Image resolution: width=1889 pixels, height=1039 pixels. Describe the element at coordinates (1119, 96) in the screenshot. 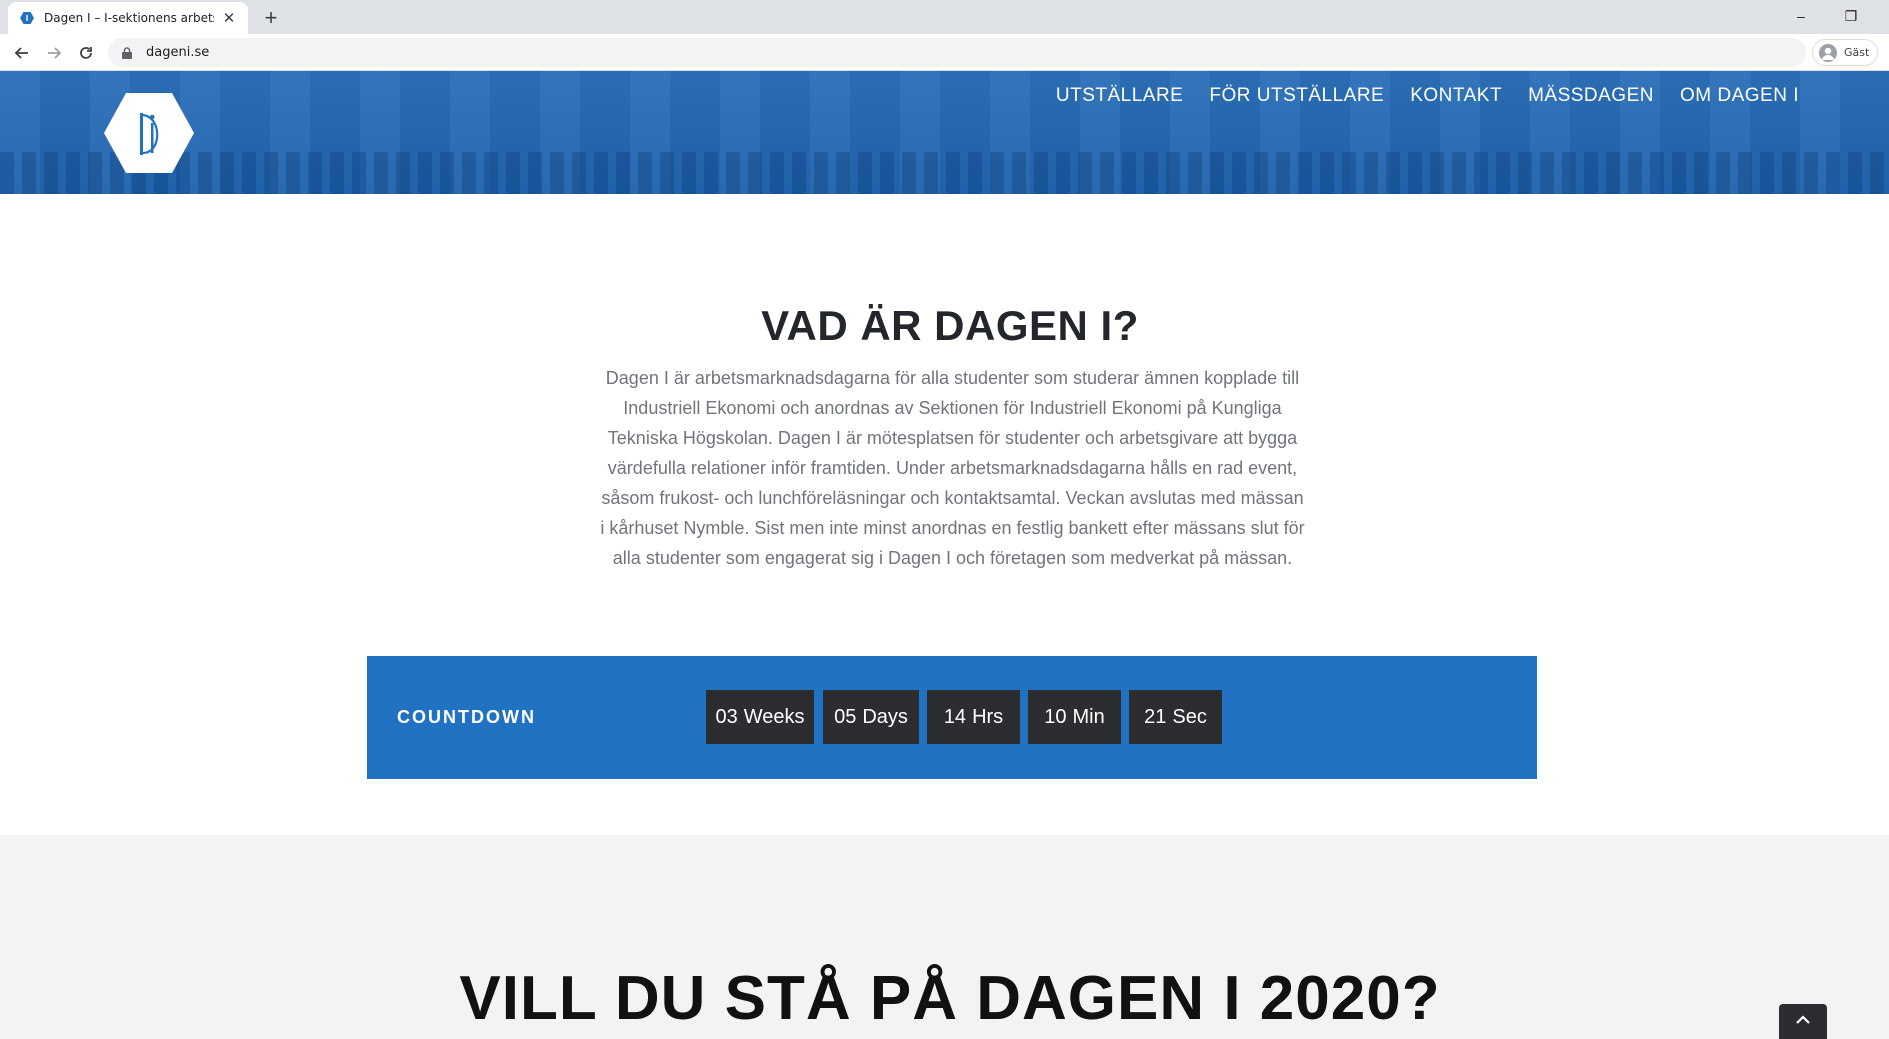

I see `nav-utstallare: UTSTÄLLARE` at that location.